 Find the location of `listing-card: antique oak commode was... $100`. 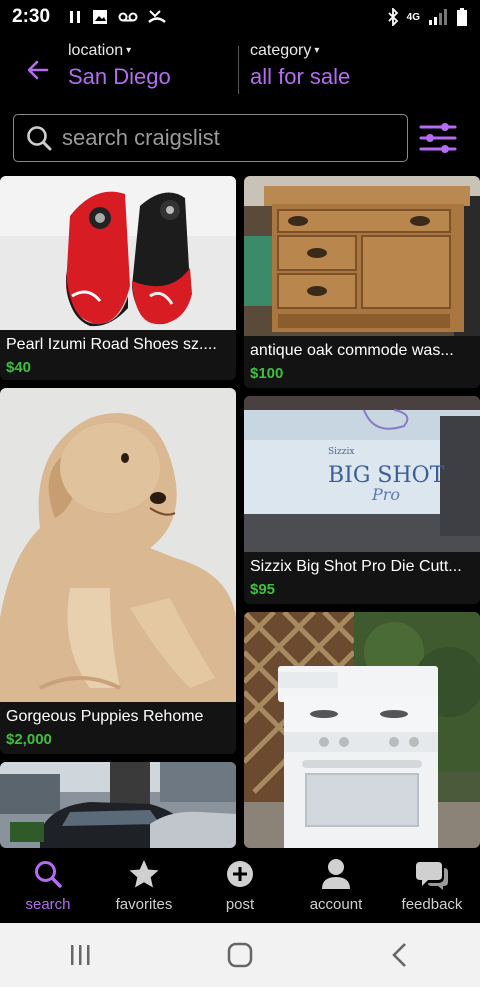

listing-card: antique oak commode was... $100 is located at coordinates (362, 282).